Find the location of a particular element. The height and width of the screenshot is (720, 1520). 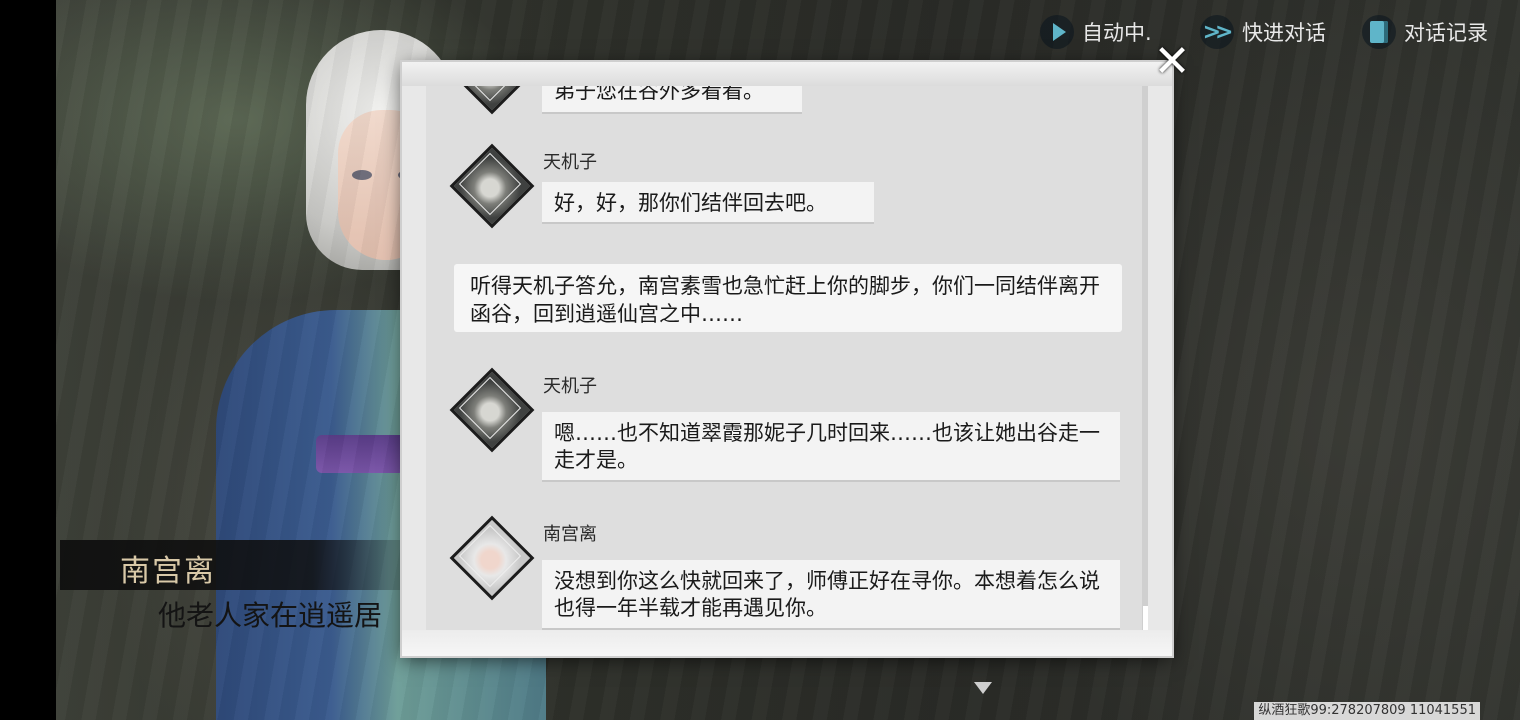

book-icon is located at coordinates (1379, 32).